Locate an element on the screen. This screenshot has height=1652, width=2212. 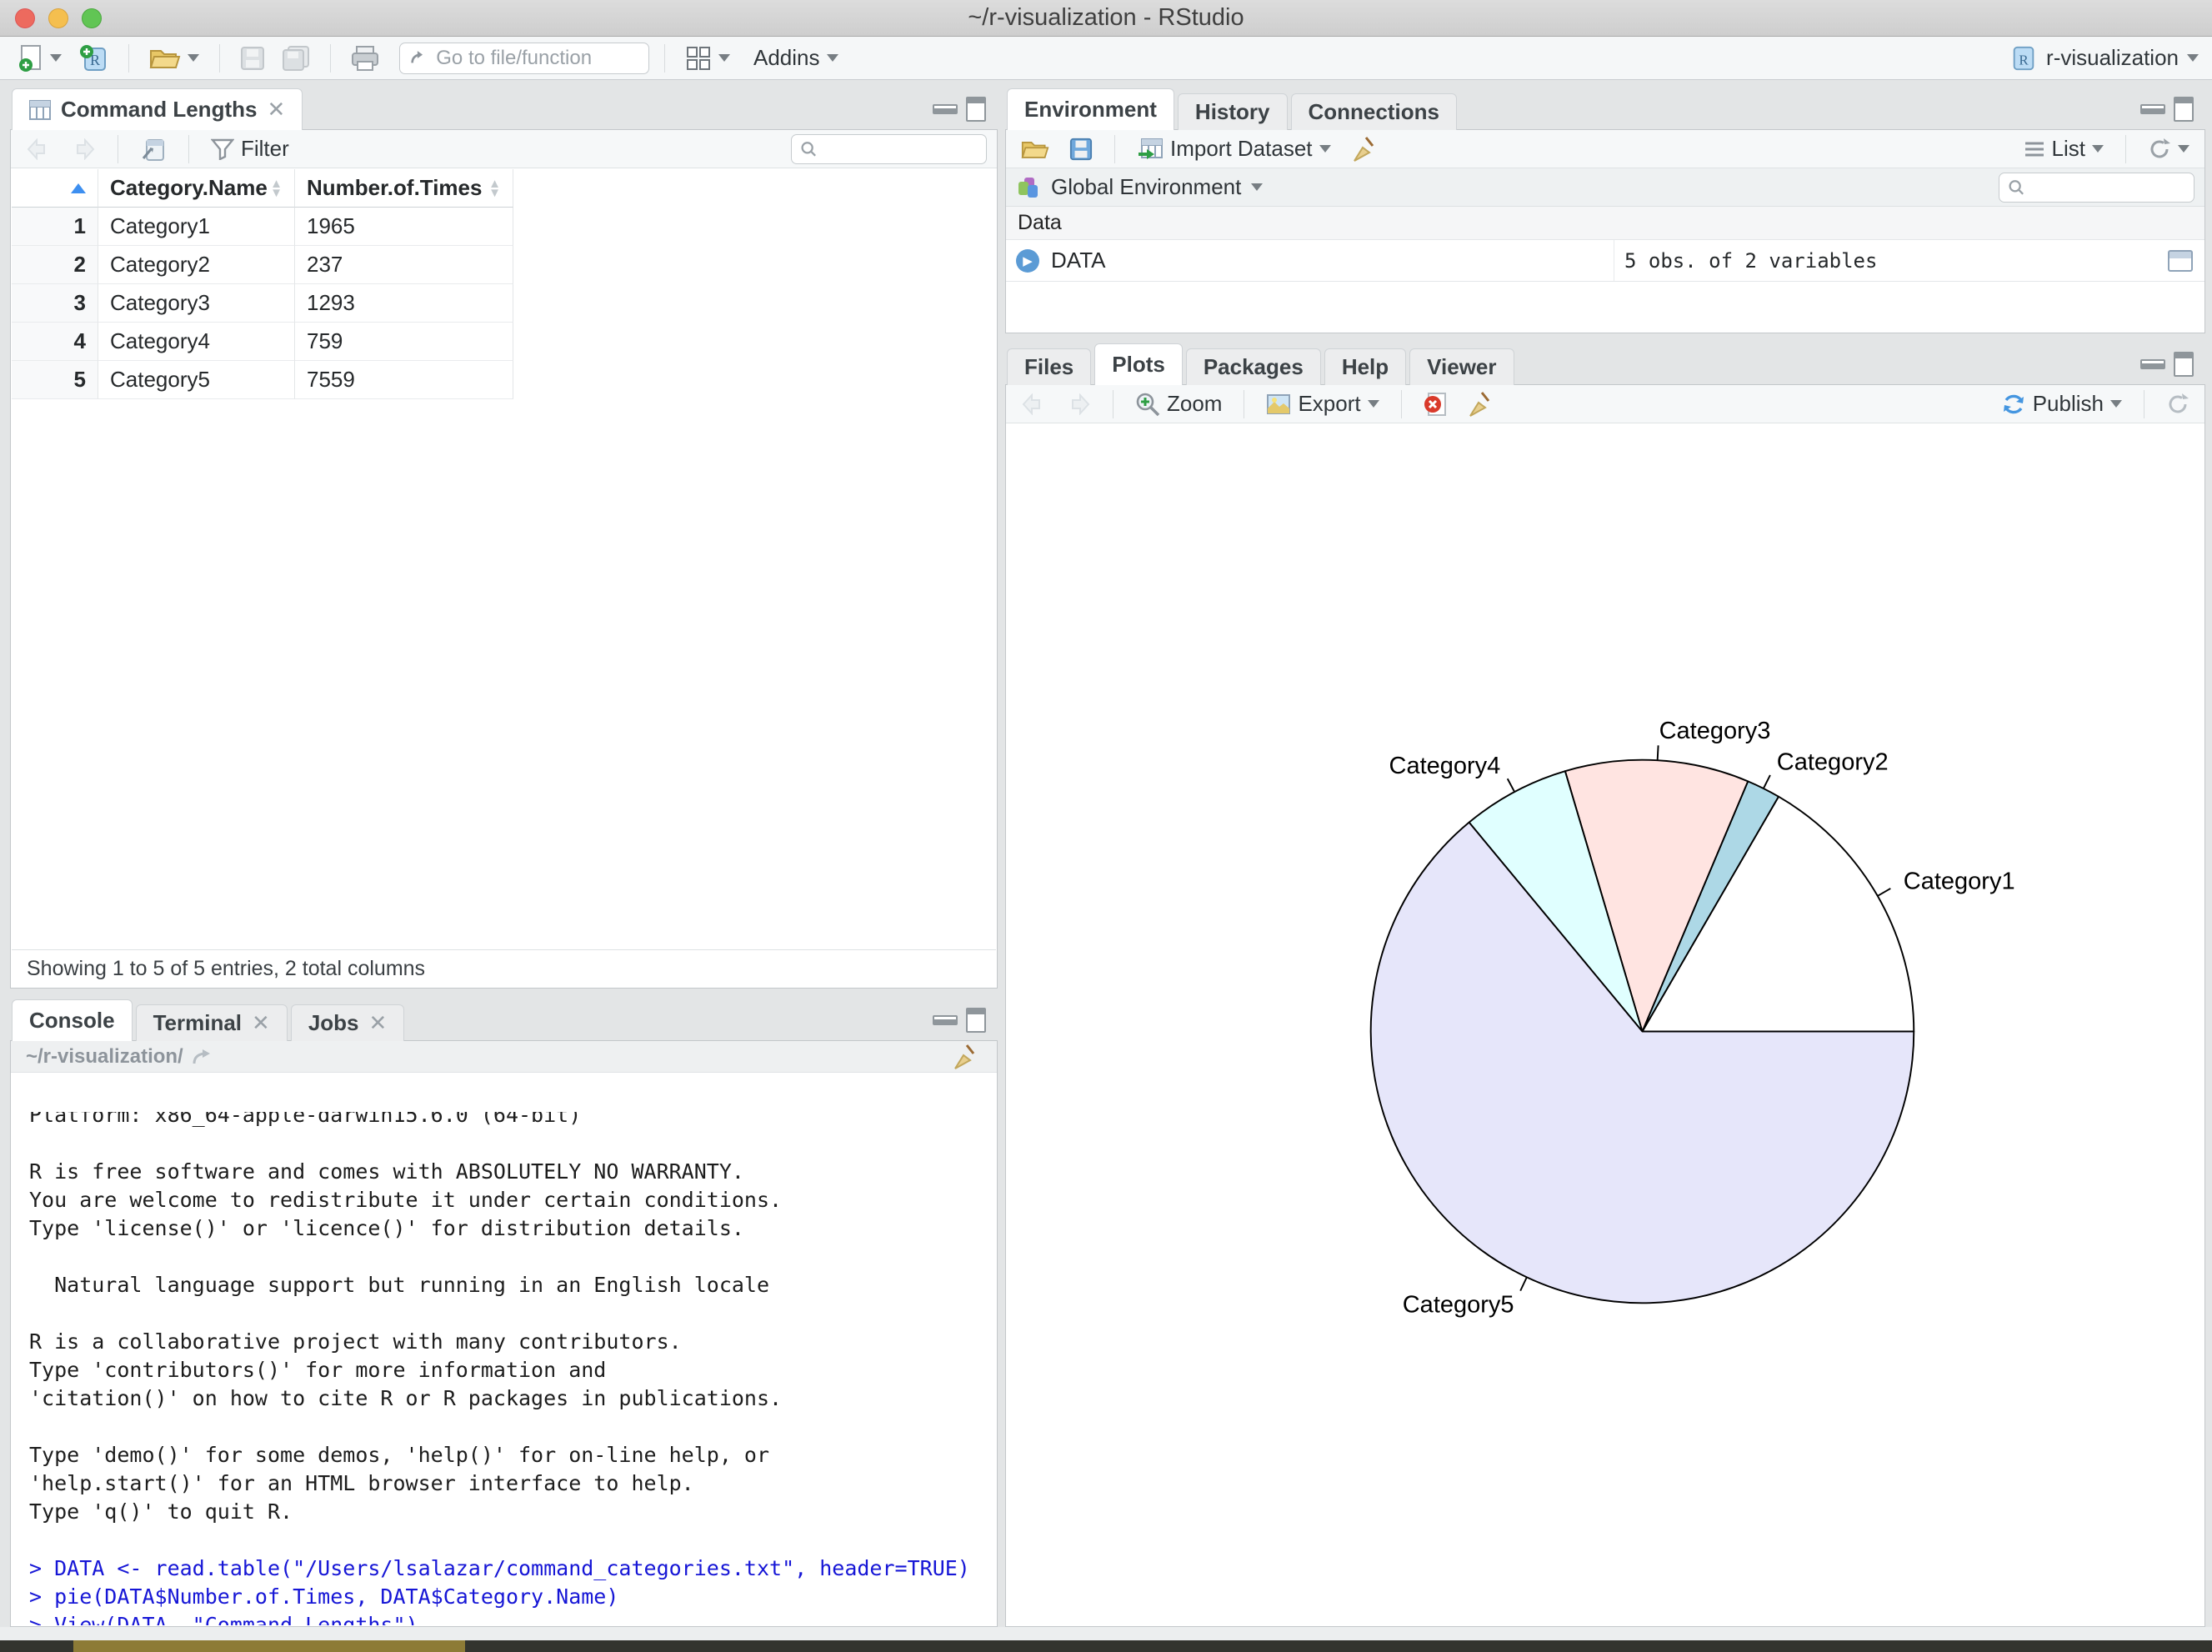
popout-window-button is located at coordinates (153, 149).